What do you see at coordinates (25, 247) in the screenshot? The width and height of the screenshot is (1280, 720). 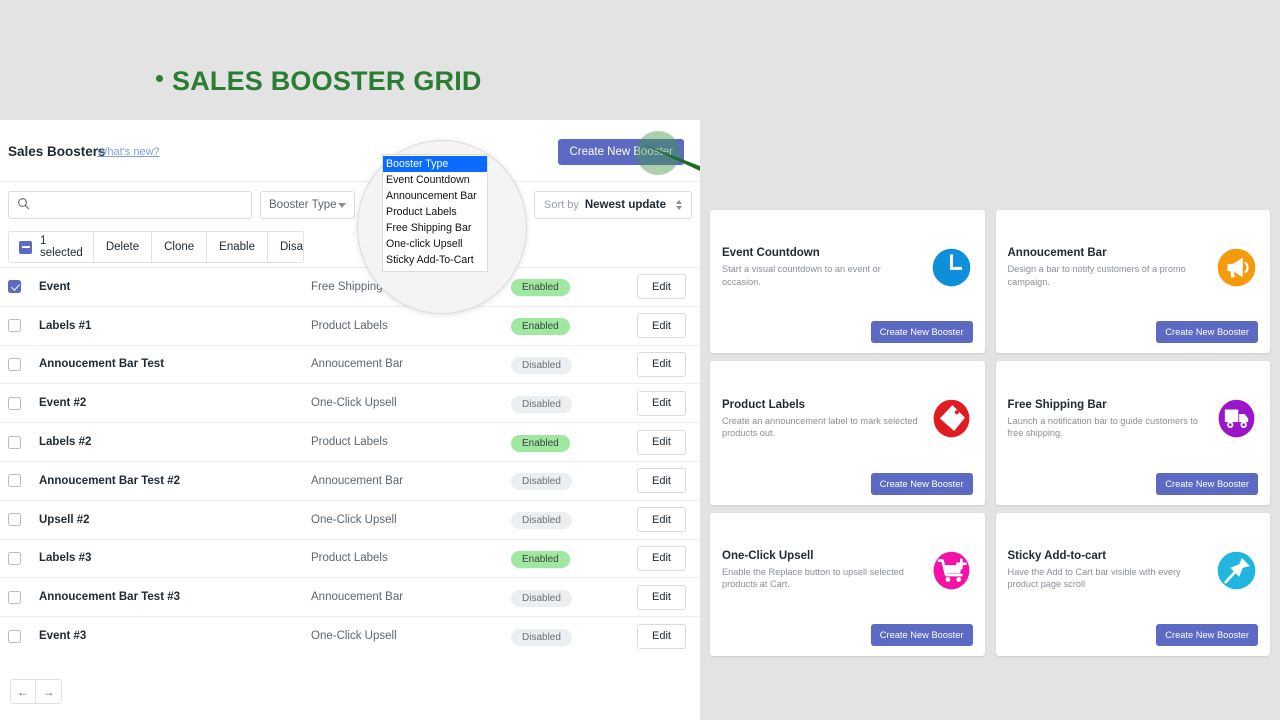 I see `select-all-checkbox-icon` at bounding box center [25, 247].